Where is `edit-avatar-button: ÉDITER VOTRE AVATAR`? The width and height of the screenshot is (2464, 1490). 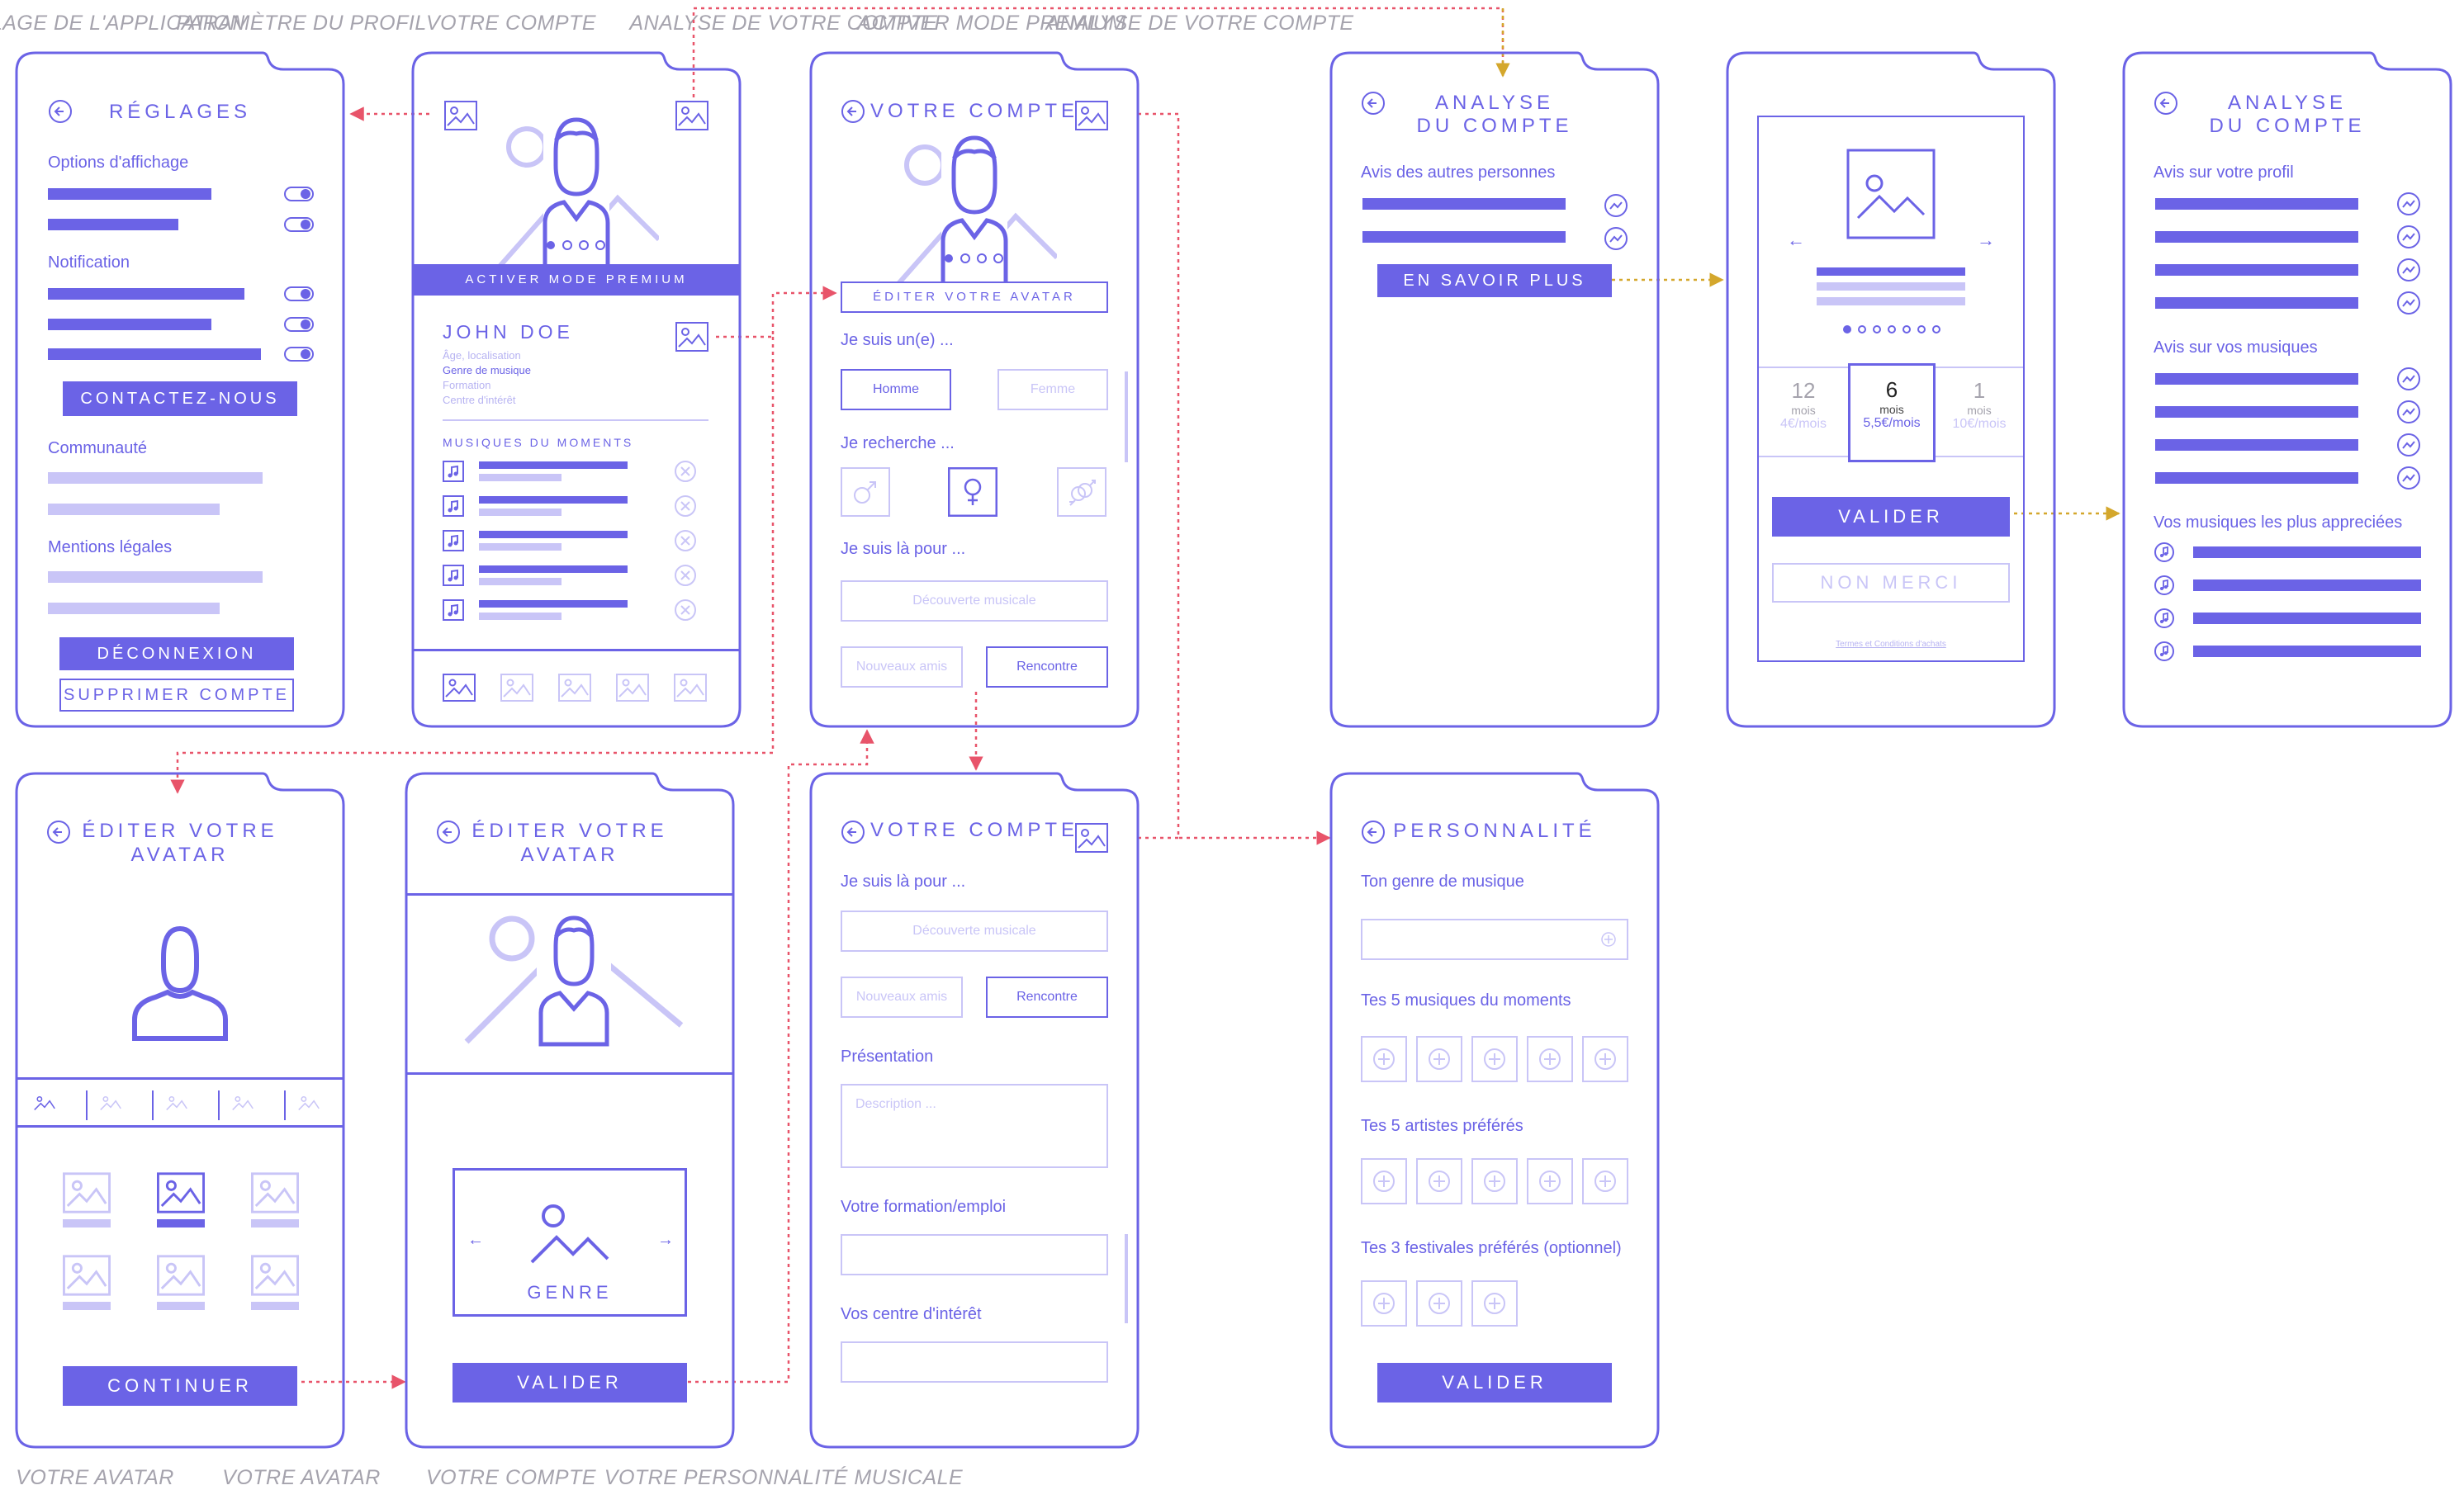 edit-avatar-button: ÉDITER VOTRE AVATAR is located at coordinates (974, 297).